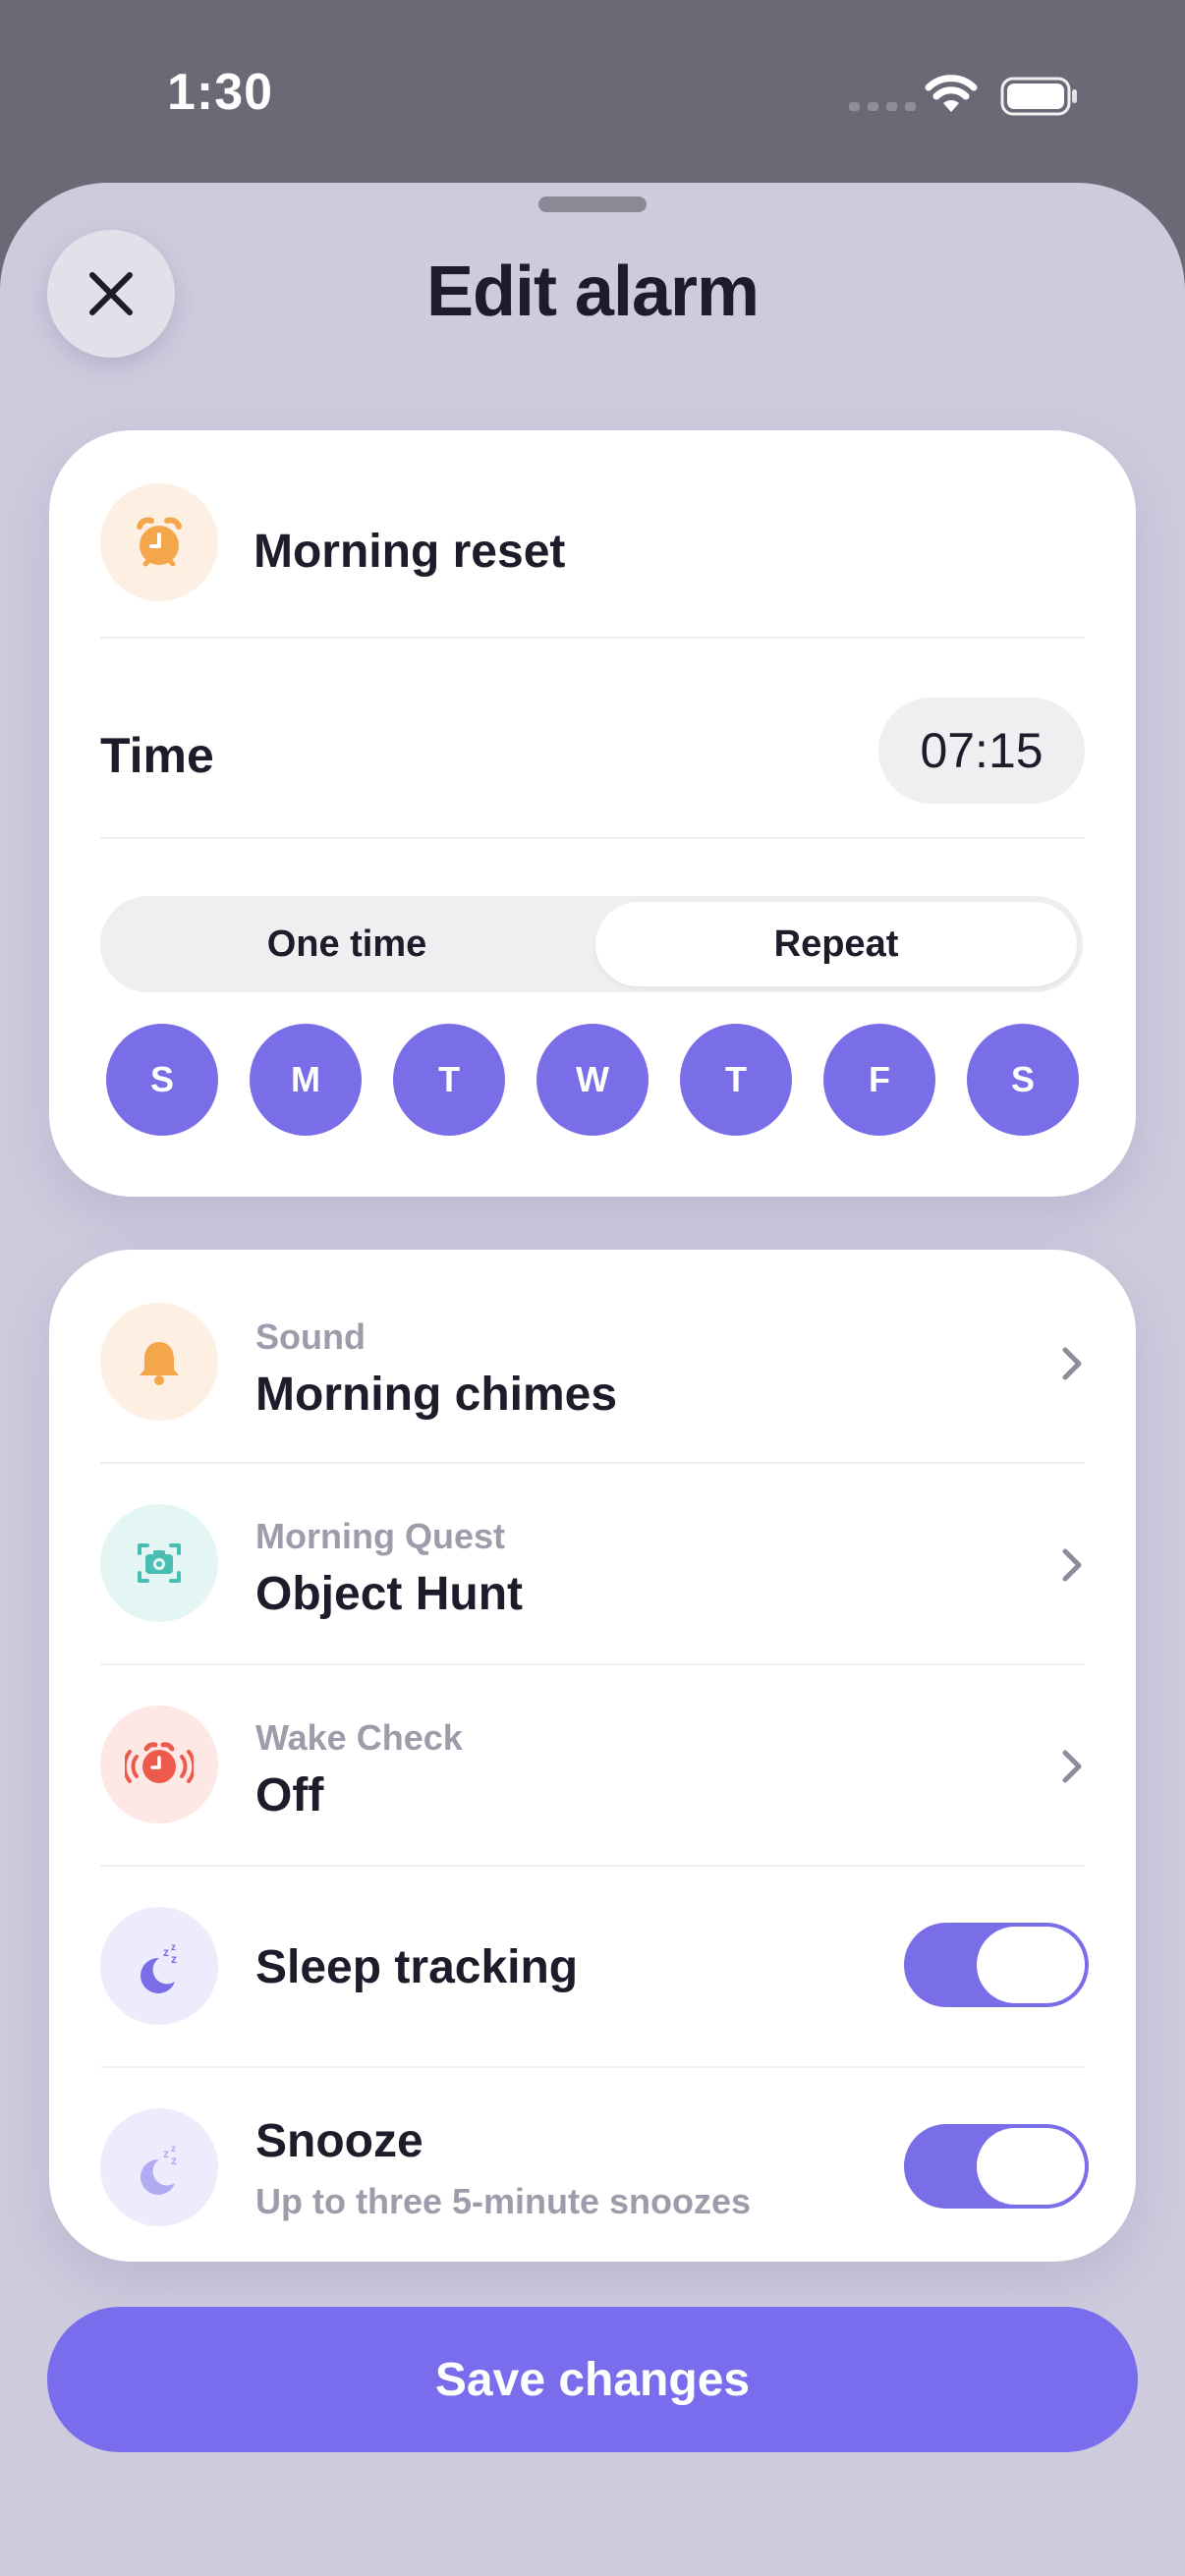  Describe the element at coordinates (410, 552) in the screenshot. I see `alarm-name: Morning reset` at that location.